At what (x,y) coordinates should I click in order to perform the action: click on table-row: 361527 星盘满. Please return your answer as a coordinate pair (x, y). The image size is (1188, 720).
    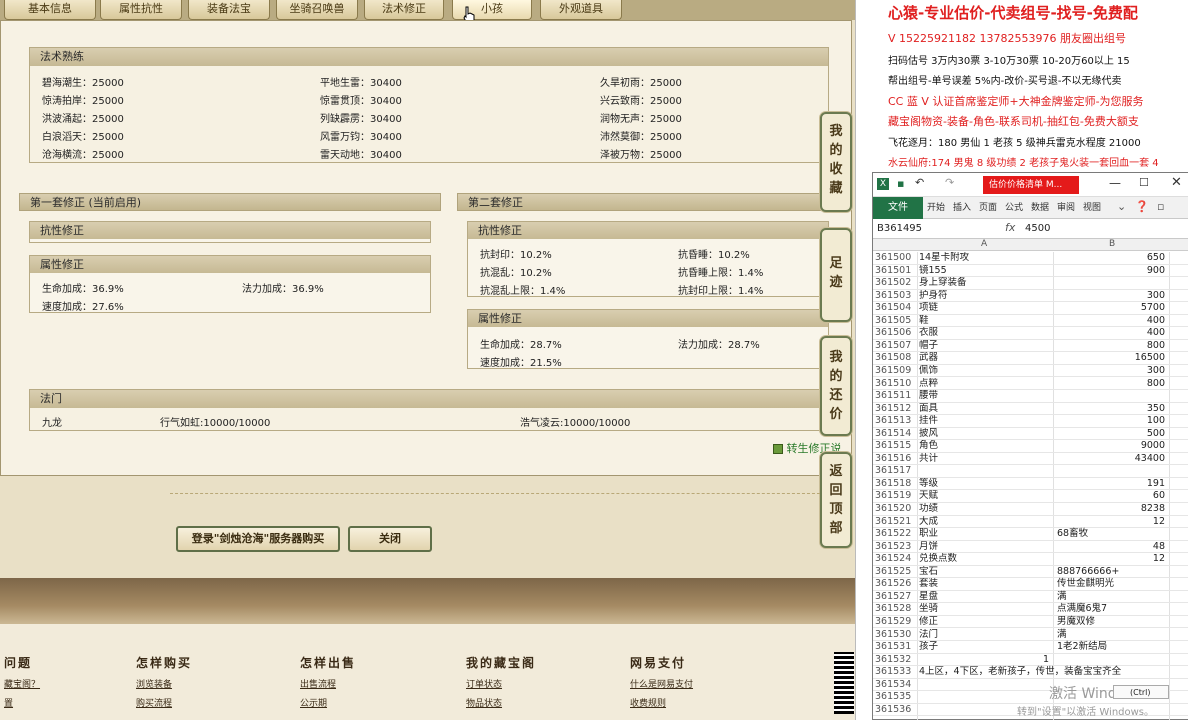
    Looking at the image, I should click on (1030, 597).